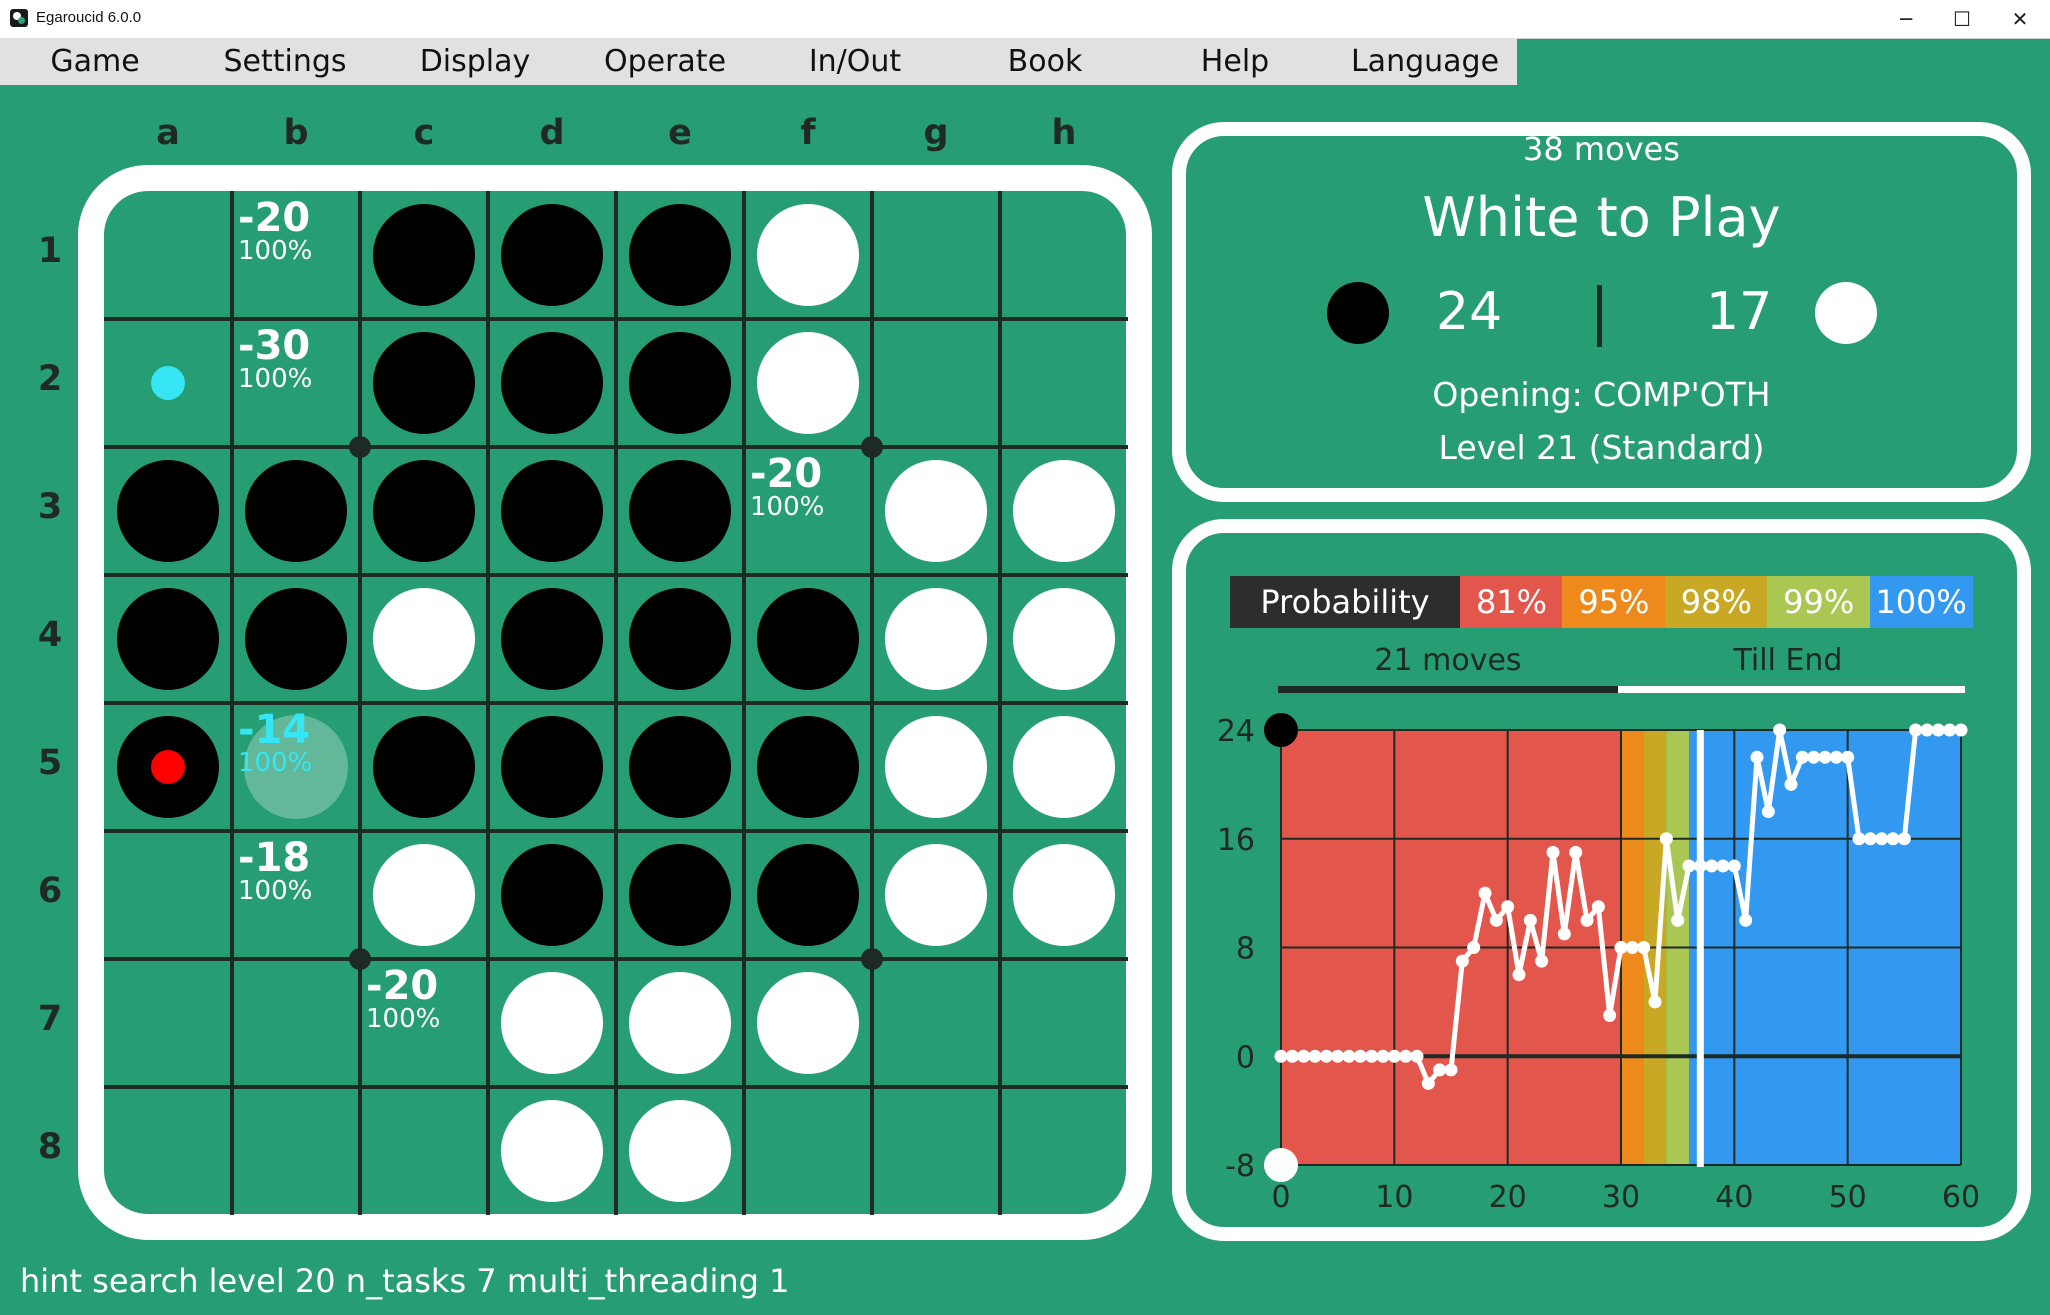 The image size is (2050, 1315). I want to click on board-cell-c2, so click(424, 383).